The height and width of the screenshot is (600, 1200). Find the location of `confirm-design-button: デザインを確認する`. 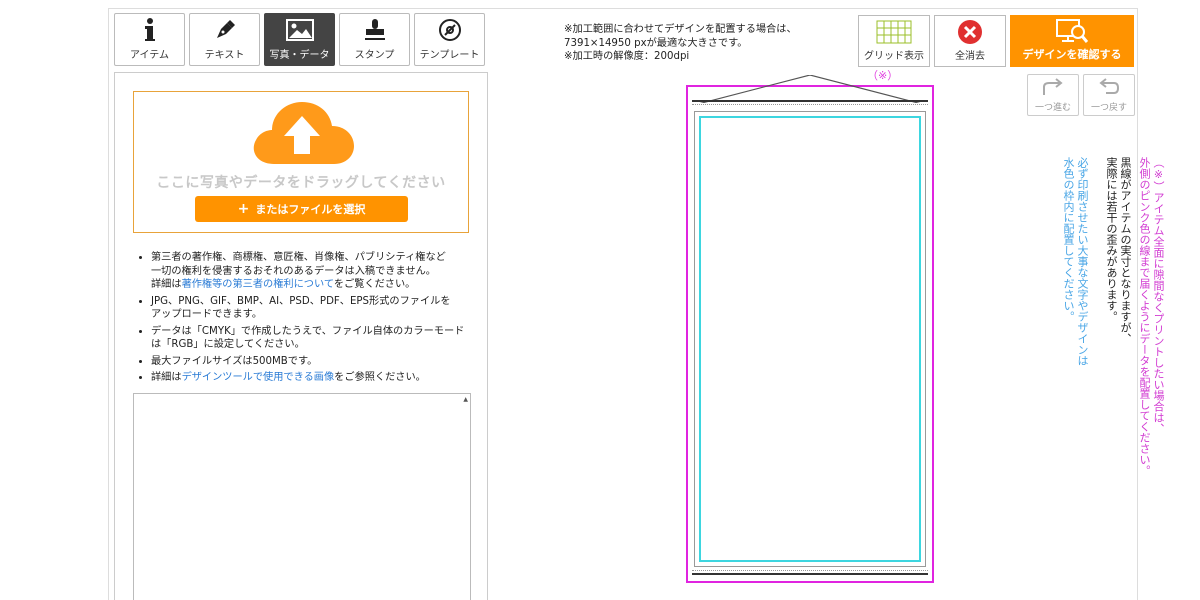

confirm-design-button: デザインを確認する is located at coordinates (1072, 41).